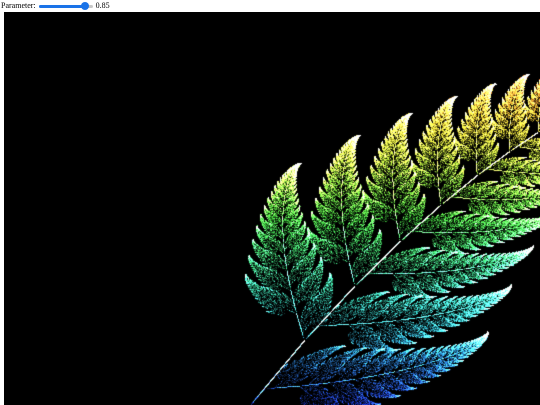 The height and width of the screenshot is (405, 540). I want to click on parameter-value: 0.85, so click(103, 6).